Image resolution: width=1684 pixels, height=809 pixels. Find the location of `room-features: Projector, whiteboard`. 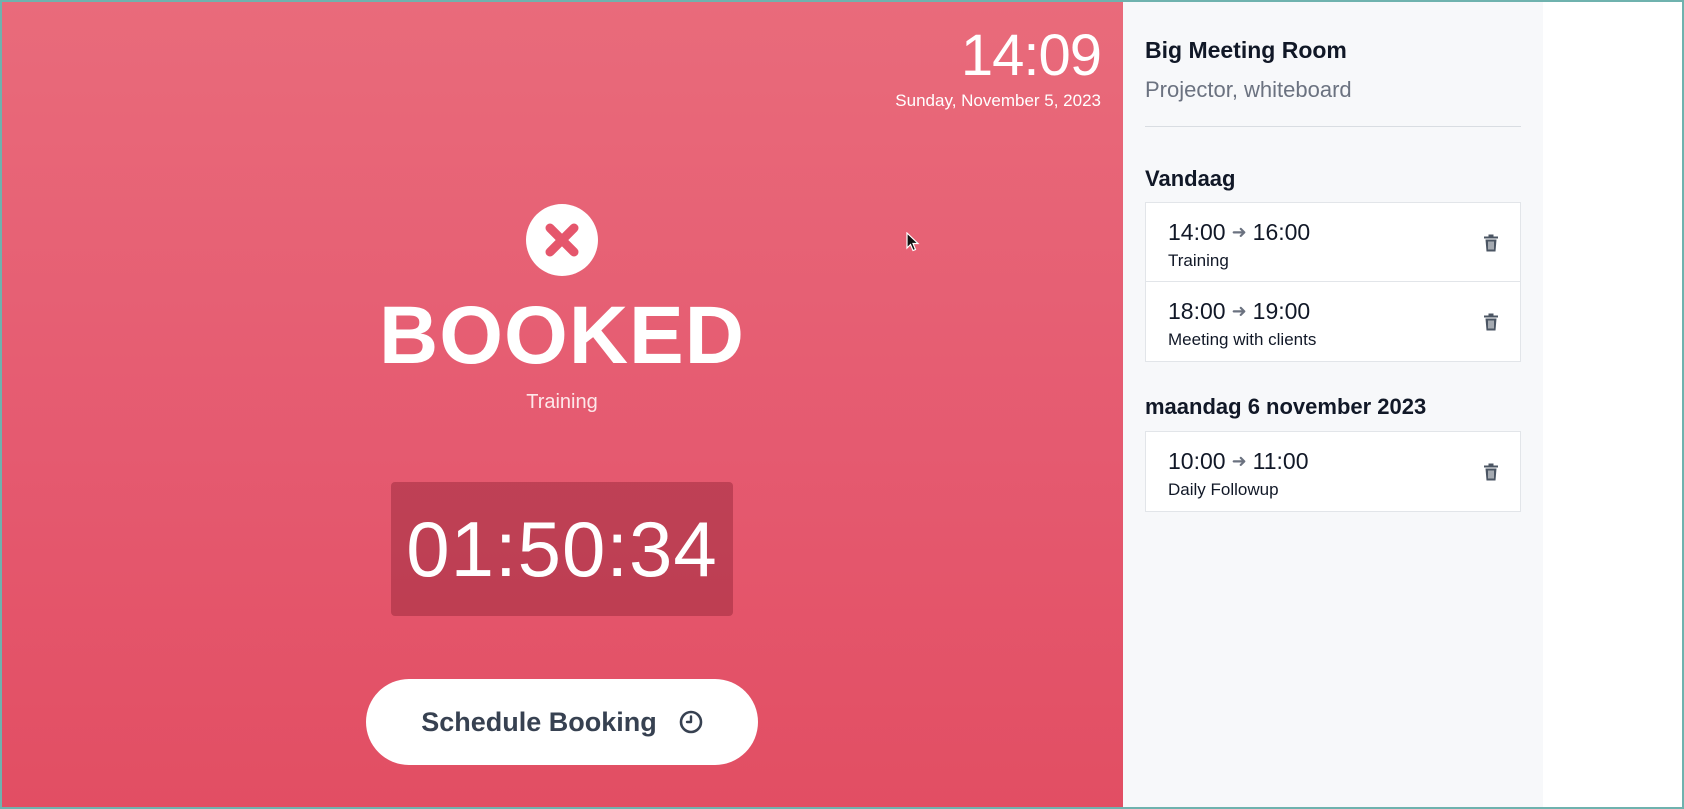

room-features: Projector, whiteboard is located at coordinates (1248, 89).